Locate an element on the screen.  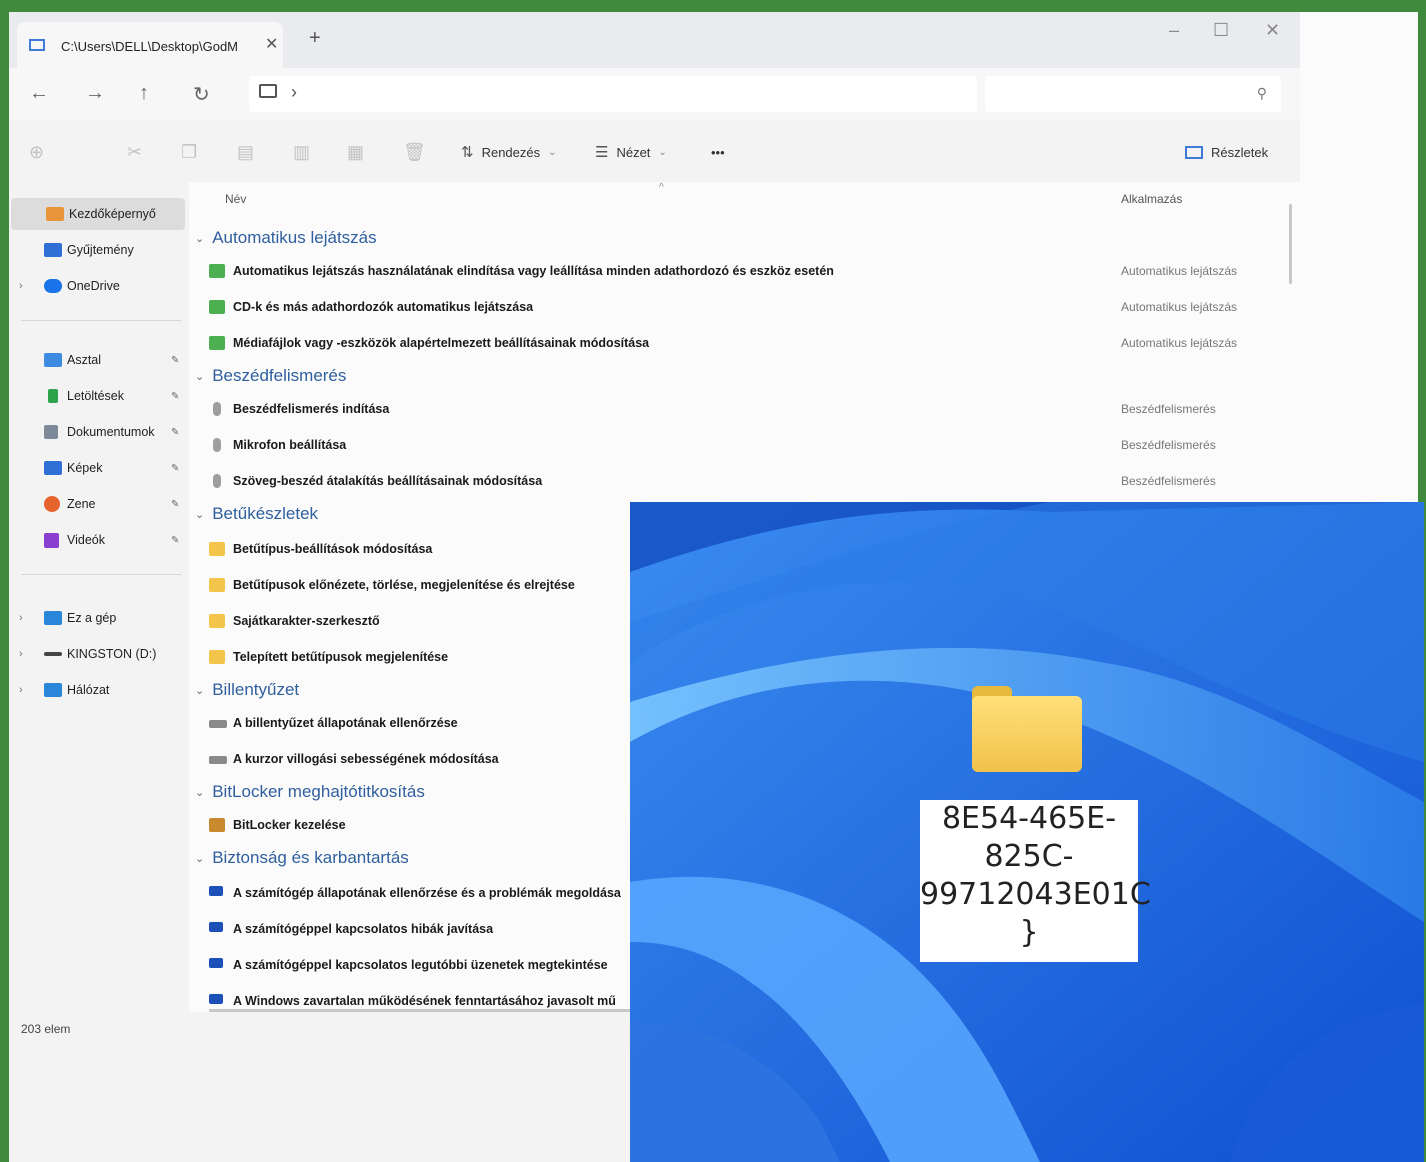
cloud-icon is located at coordinates (53, 286).